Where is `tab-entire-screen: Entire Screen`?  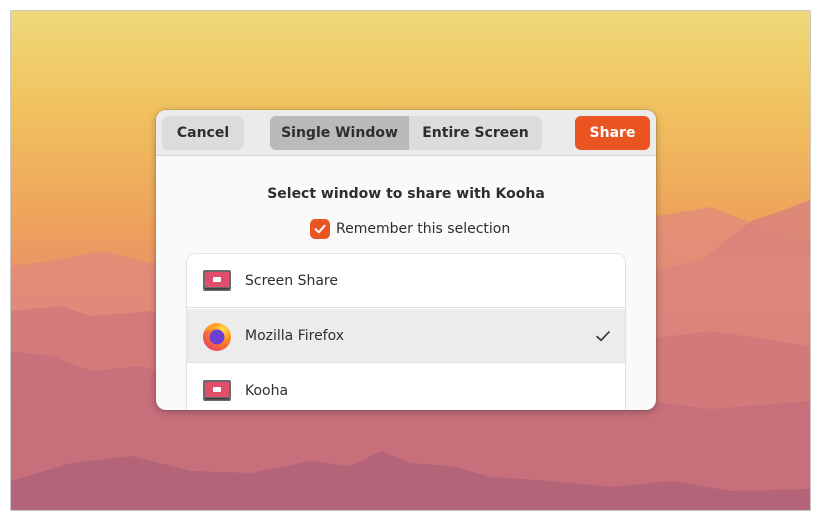
tab-entire-screen: Entire Screen is located at coordinates (475, 133).